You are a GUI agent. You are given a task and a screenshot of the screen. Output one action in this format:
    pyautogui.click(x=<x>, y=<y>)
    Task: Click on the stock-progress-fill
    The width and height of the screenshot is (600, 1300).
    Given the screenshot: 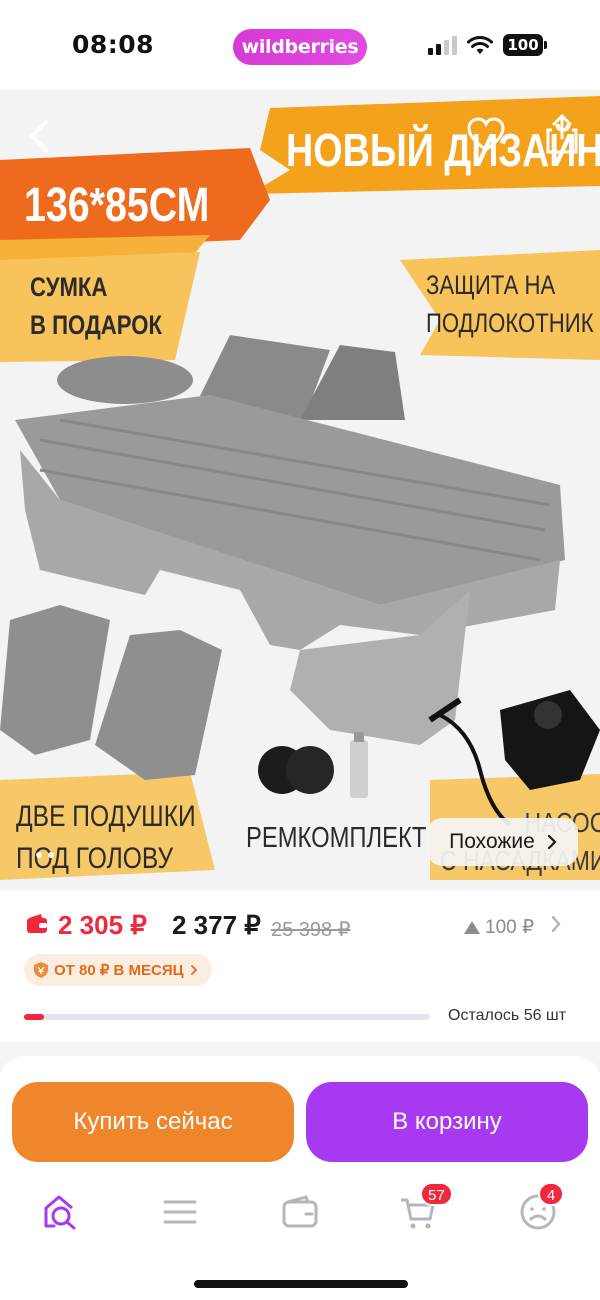 What is the action you would take?
    pyautogui.click(x=34, y=1017)
    